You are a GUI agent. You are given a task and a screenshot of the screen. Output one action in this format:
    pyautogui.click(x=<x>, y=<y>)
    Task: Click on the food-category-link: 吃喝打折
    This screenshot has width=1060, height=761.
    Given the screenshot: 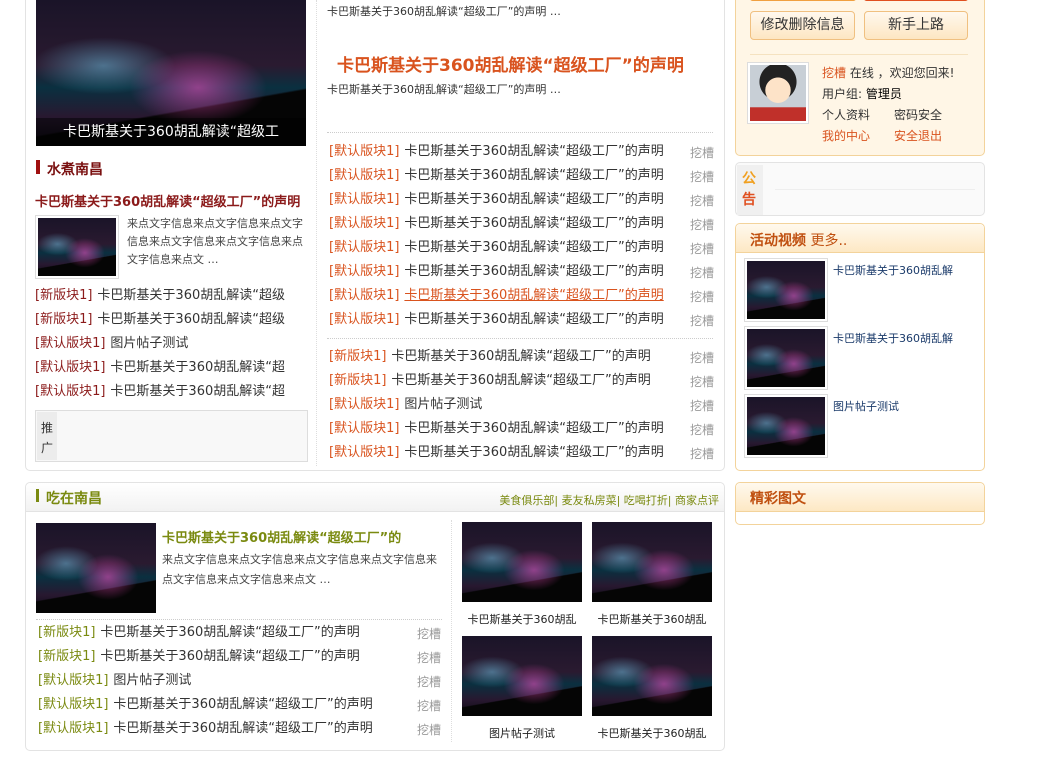 What is the action you would take?
    pyautogui.click(x=646, y=500)
    